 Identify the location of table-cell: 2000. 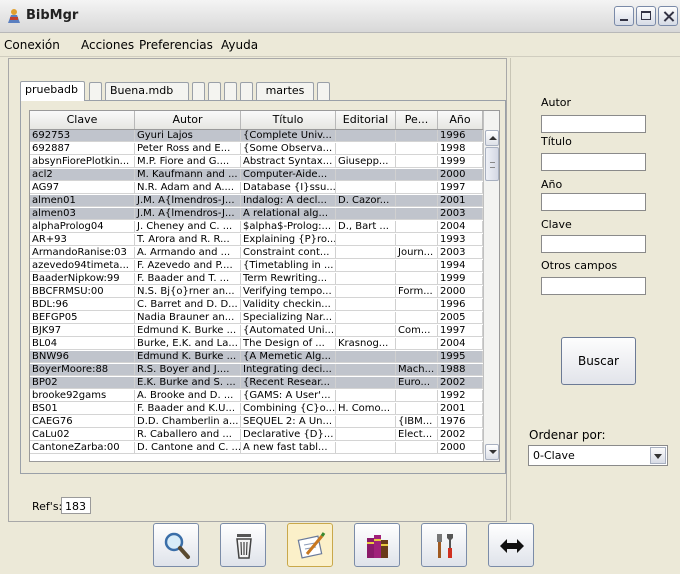
(460, 447).